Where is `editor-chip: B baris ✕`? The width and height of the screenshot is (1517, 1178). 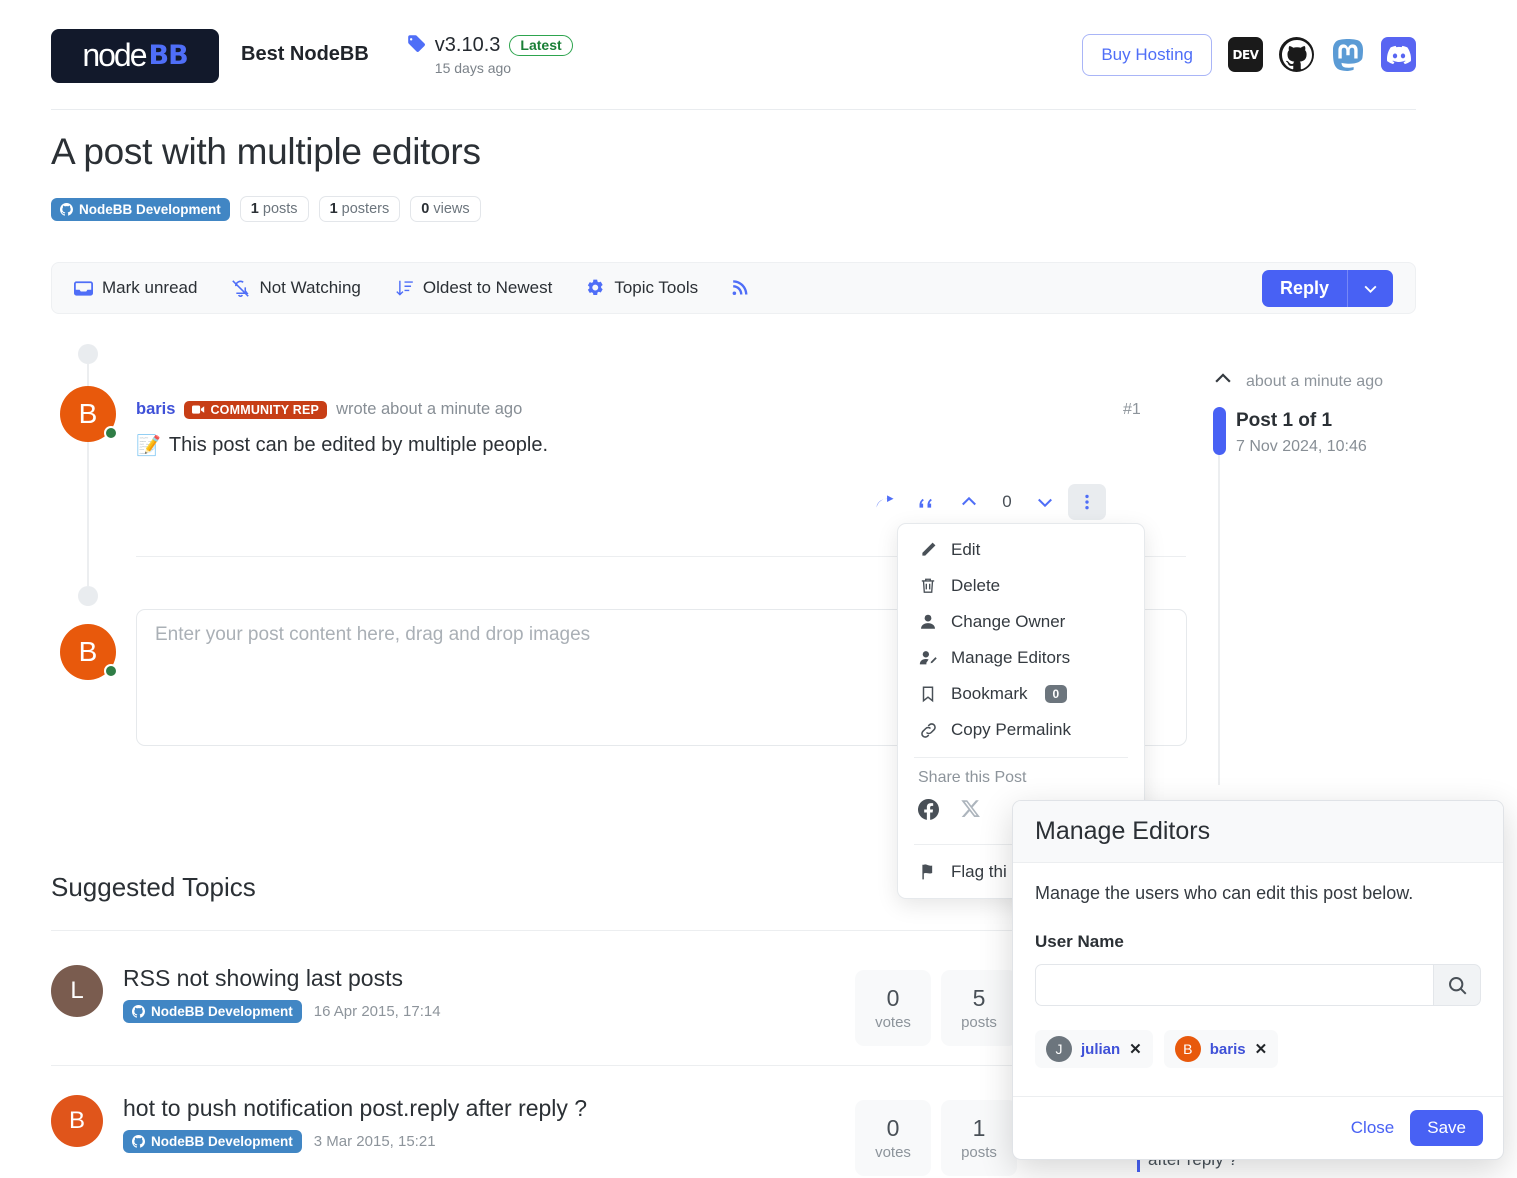
editor-chip: B baris ✕ is located at coordinates (1221, 1049).